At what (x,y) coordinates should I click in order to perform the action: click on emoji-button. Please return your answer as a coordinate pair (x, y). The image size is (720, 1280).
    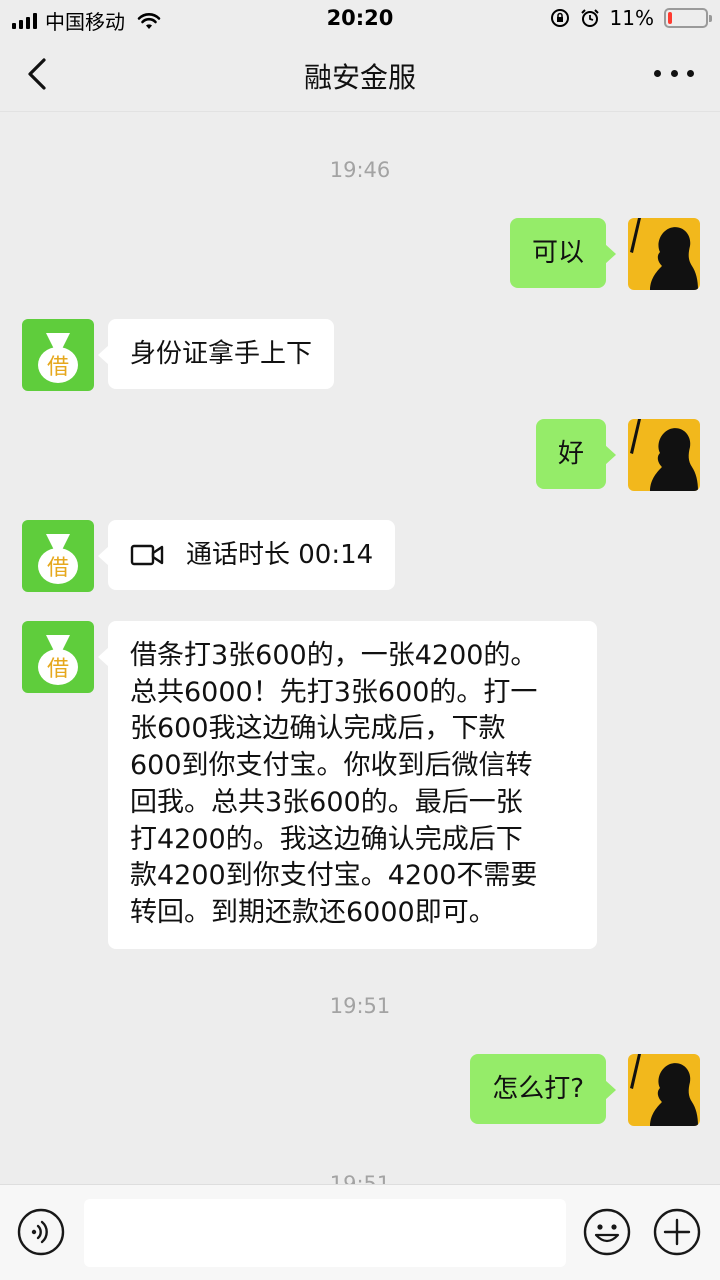
    Looking at the image, I should click on (607, 1232).